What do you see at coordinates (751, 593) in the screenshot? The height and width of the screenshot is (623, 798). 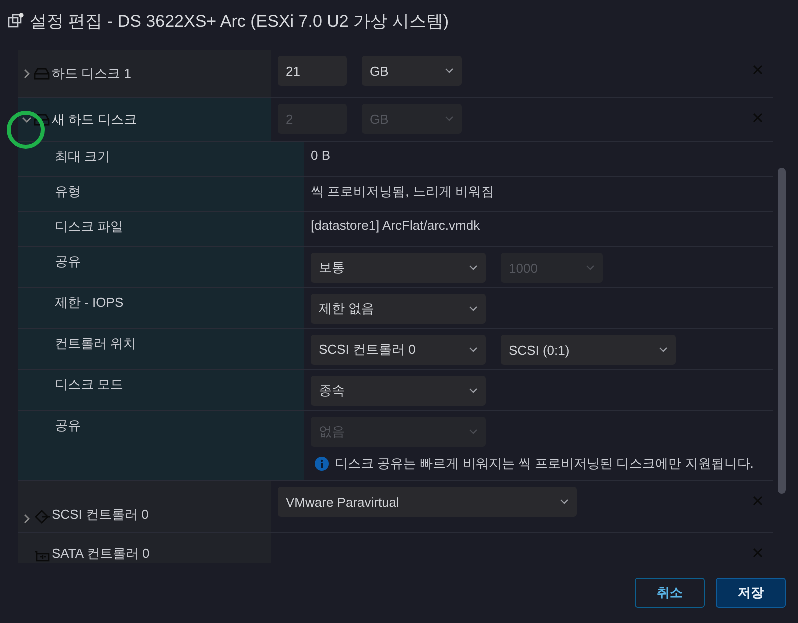 I see `save-button: 저장` at bounding box center [751, 593].